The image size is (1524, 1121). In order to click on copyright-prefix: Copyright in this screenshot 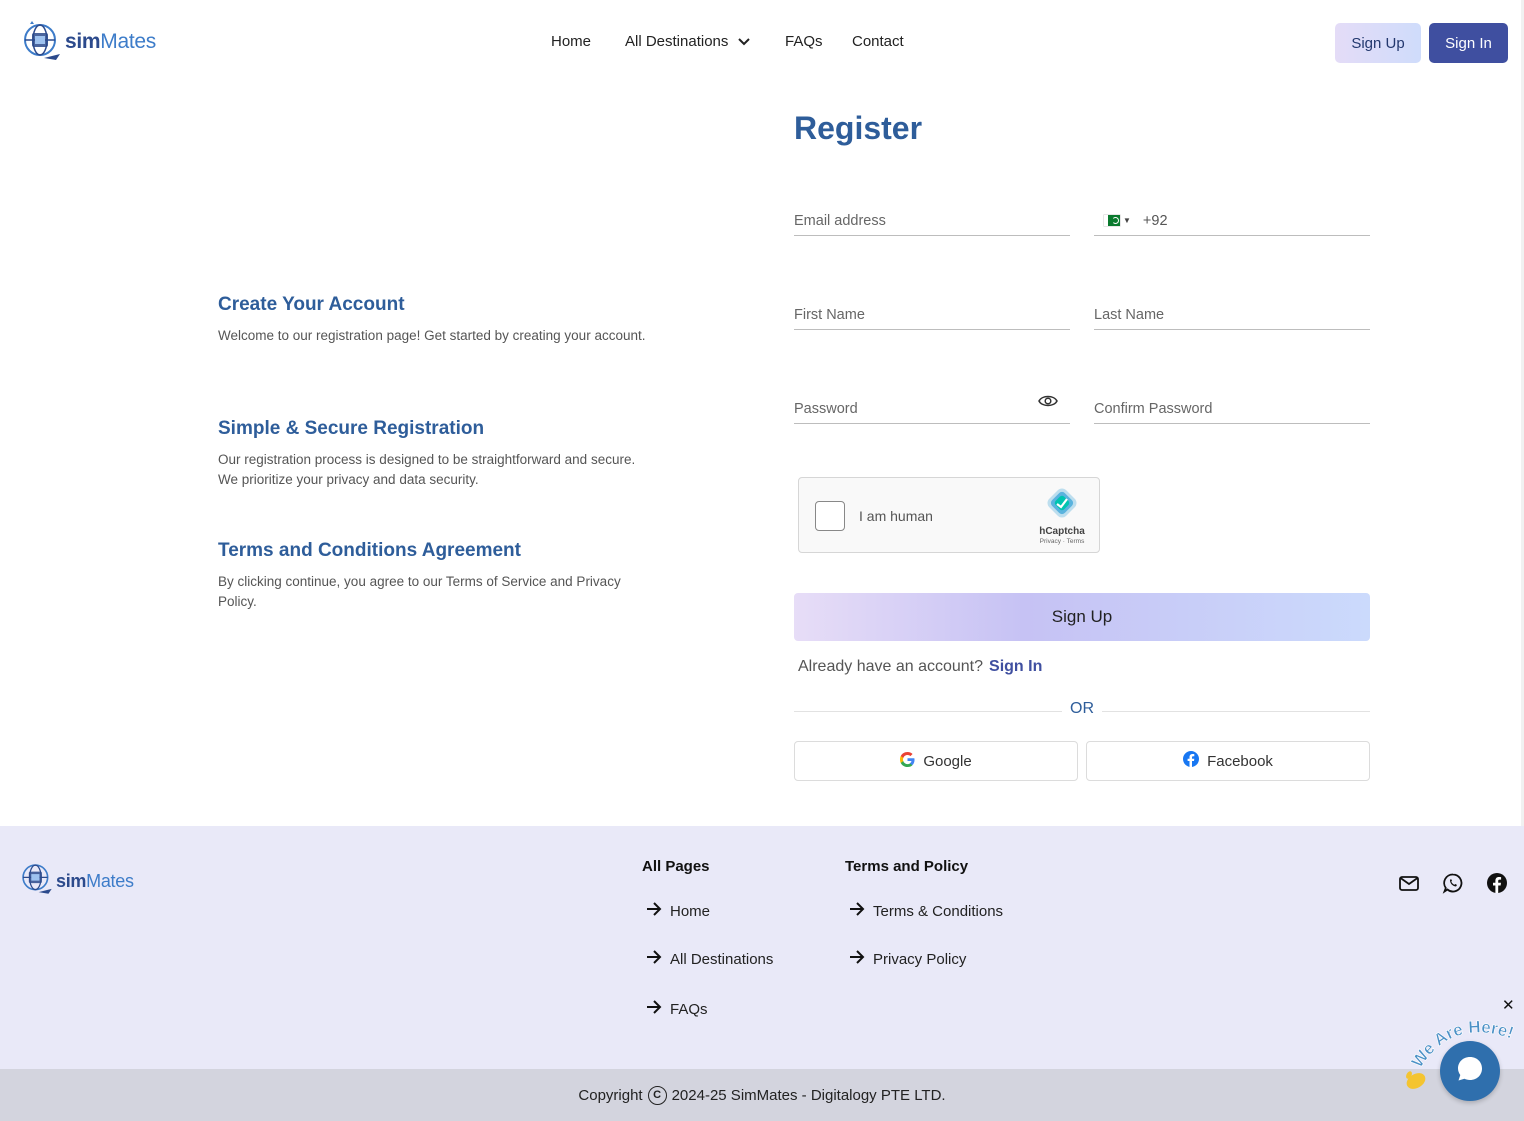, I will do `click(610, 1095)`.